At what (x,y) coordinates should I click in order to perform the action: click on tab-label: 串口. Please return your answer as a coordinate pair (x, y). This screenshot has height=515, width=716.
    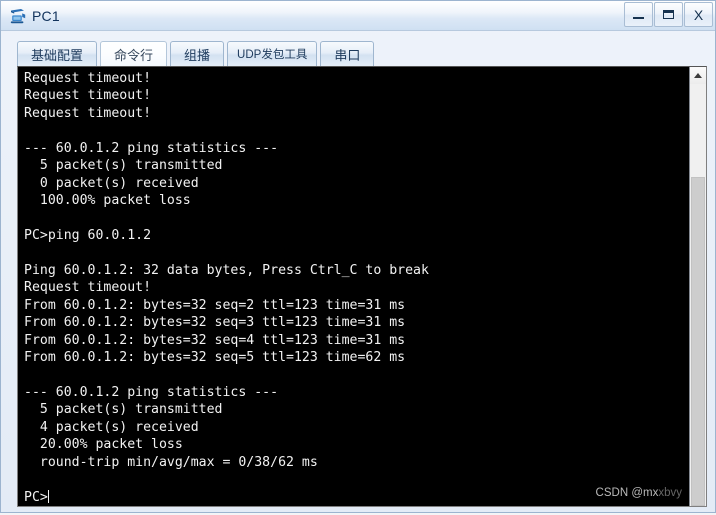
    Looking at the image, I should click on (347, 55).